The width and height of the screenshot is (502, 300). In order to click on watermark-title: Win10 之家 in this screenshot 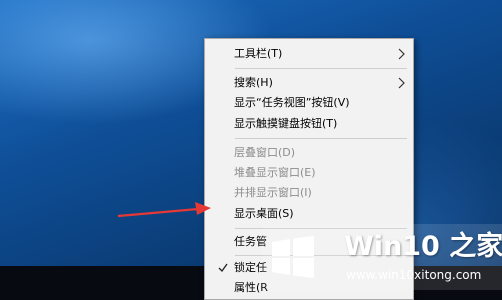, I will do `click(423, 246)`.